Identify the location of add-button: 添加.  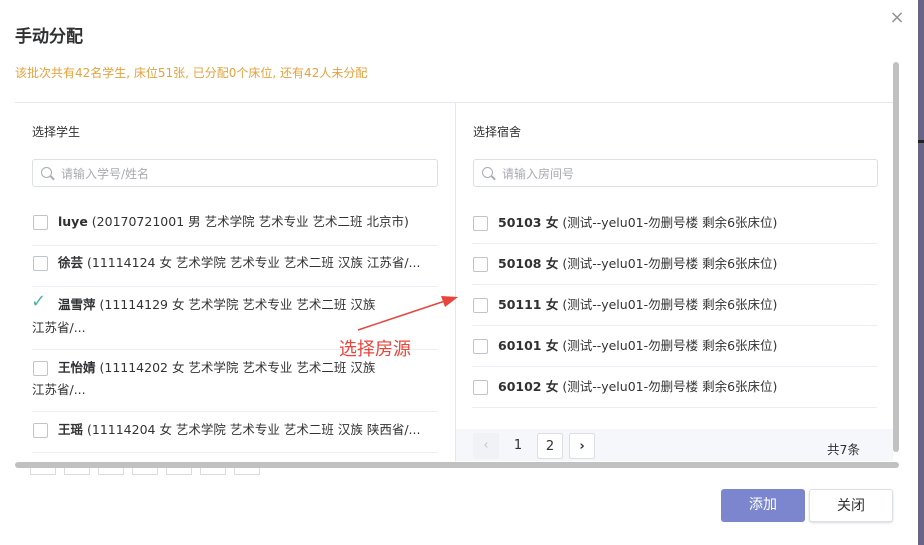
(763, 505).